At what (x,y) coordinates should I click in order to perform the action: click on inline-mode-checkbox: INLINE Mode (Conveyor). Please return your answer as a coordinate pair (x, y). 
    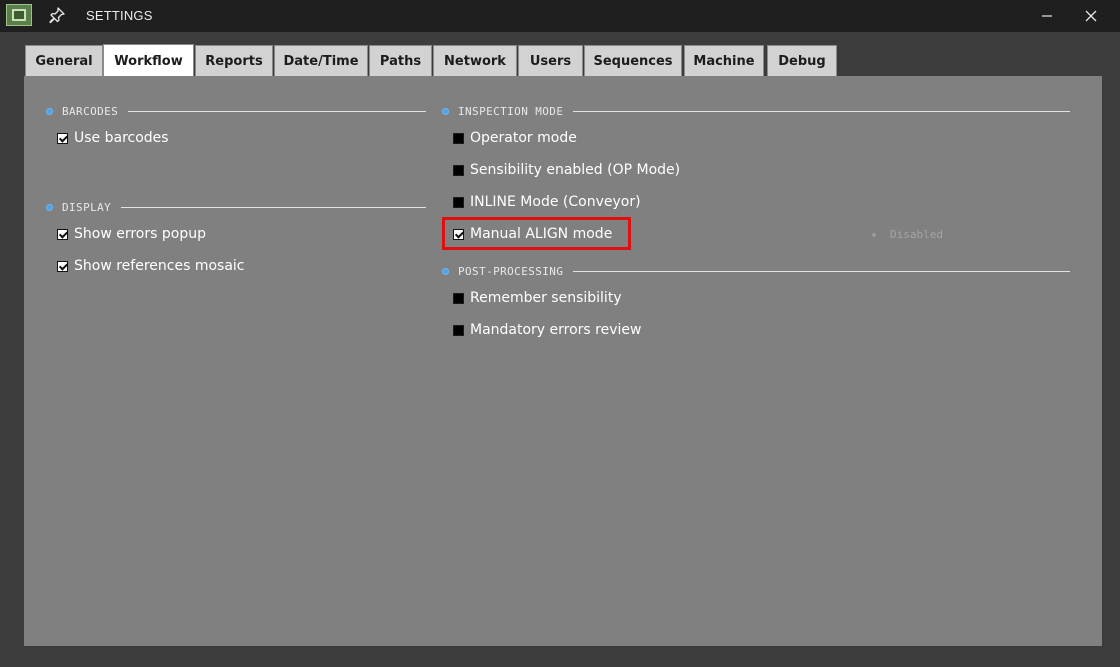
    Looking at the image, I should click on (547, 202).